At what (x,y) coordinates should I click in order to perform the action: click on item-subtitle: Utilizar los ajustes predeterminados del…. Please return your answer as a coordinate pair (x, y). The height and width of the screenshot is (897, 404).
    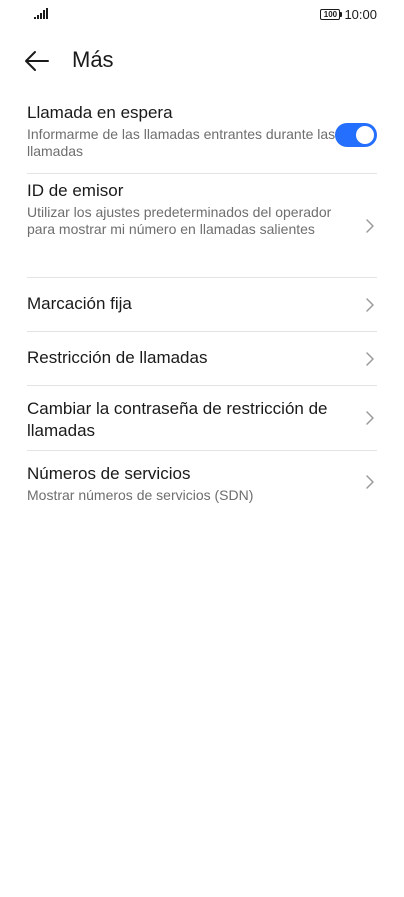
    Looking at the image, I should click on (179, 220).